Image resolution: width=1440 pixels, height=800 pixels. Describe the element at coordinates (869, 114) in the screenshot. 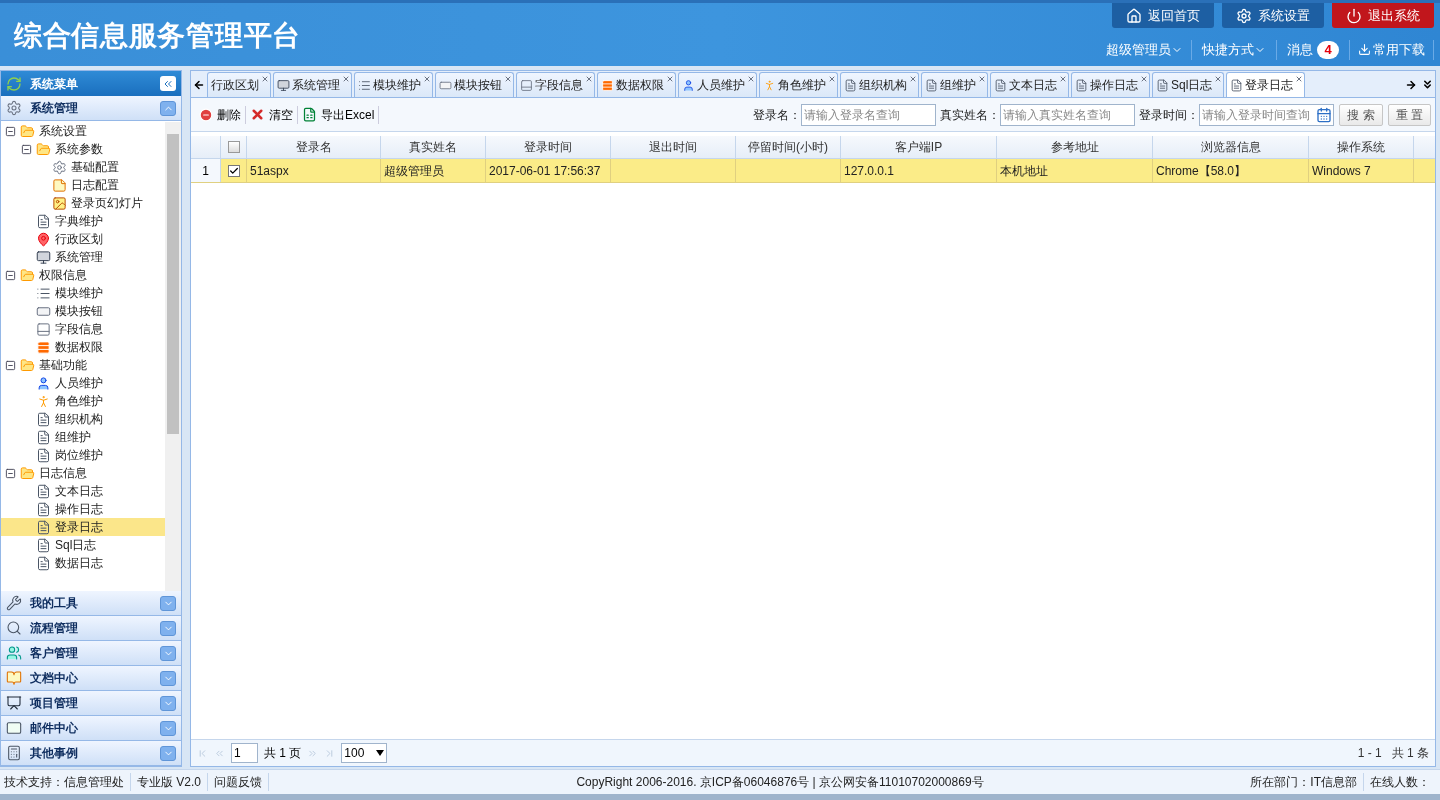

I see `filter-field: 请输入登录名查询` at that location.